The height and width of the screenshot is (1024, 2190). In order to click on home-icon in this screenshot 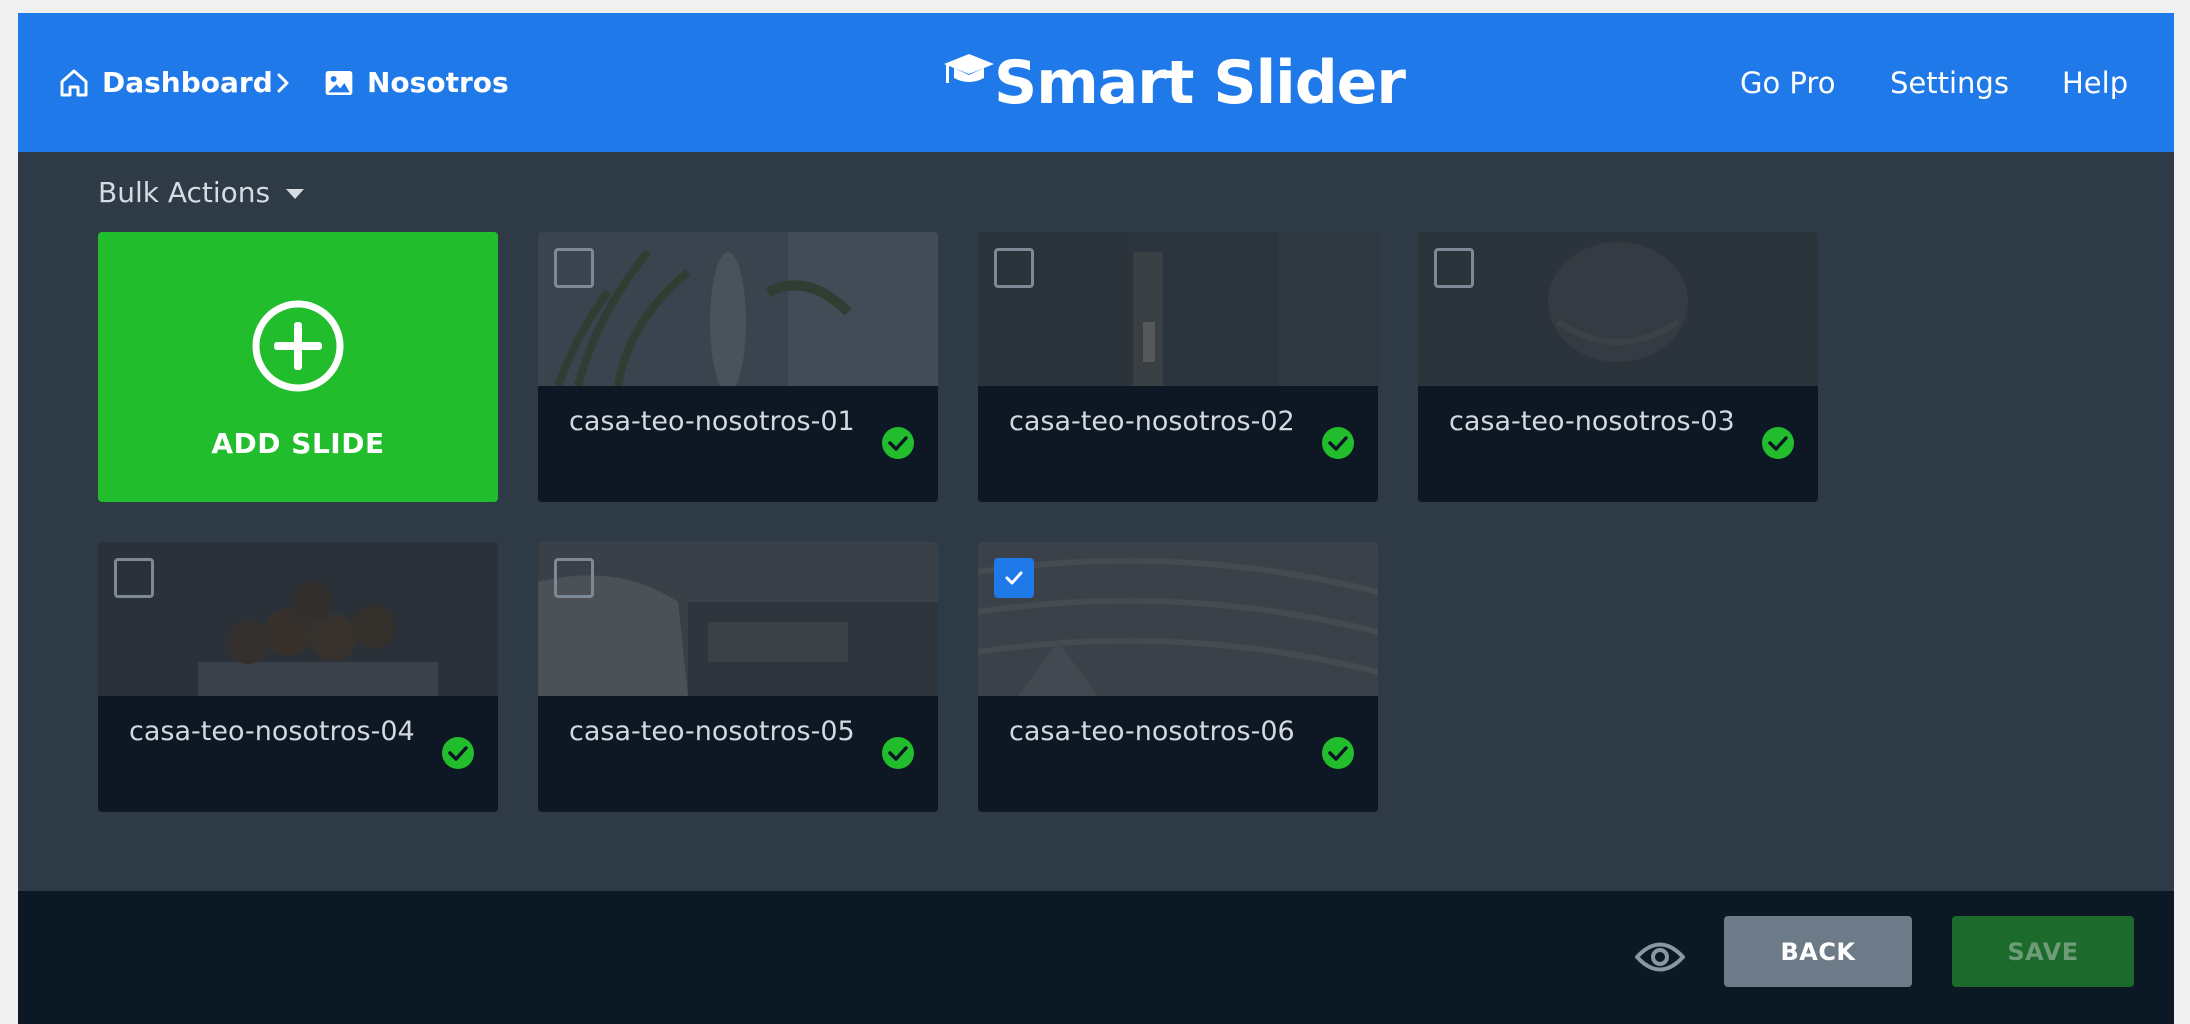, I will do `click(74, 83)`.